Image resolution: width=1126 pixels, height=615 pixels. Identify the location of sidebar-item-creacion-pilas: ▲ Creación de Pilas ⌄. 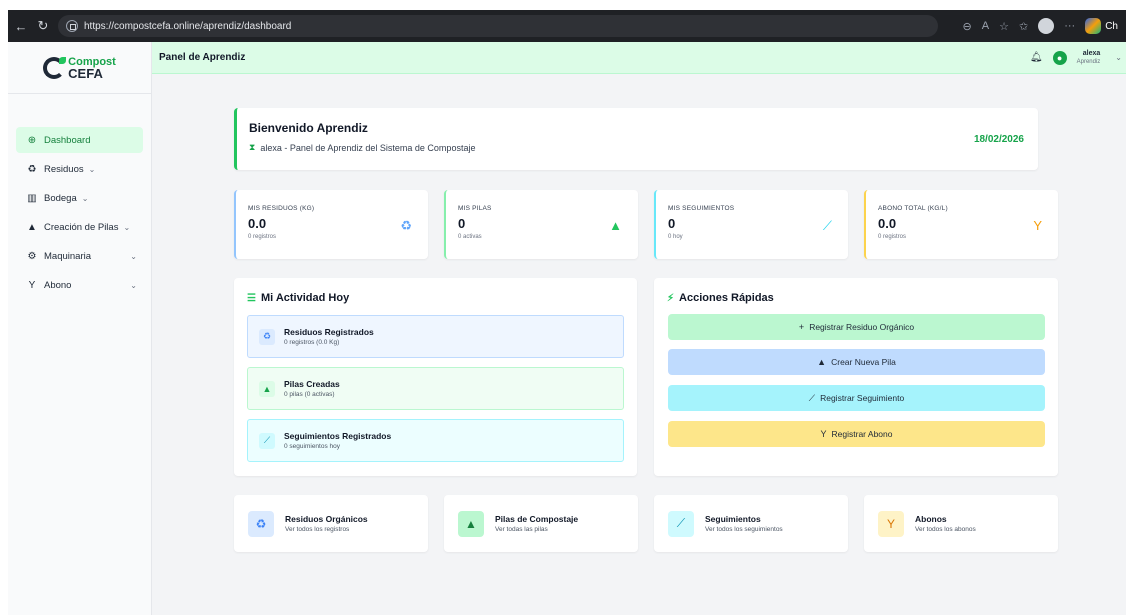
(79, 227).